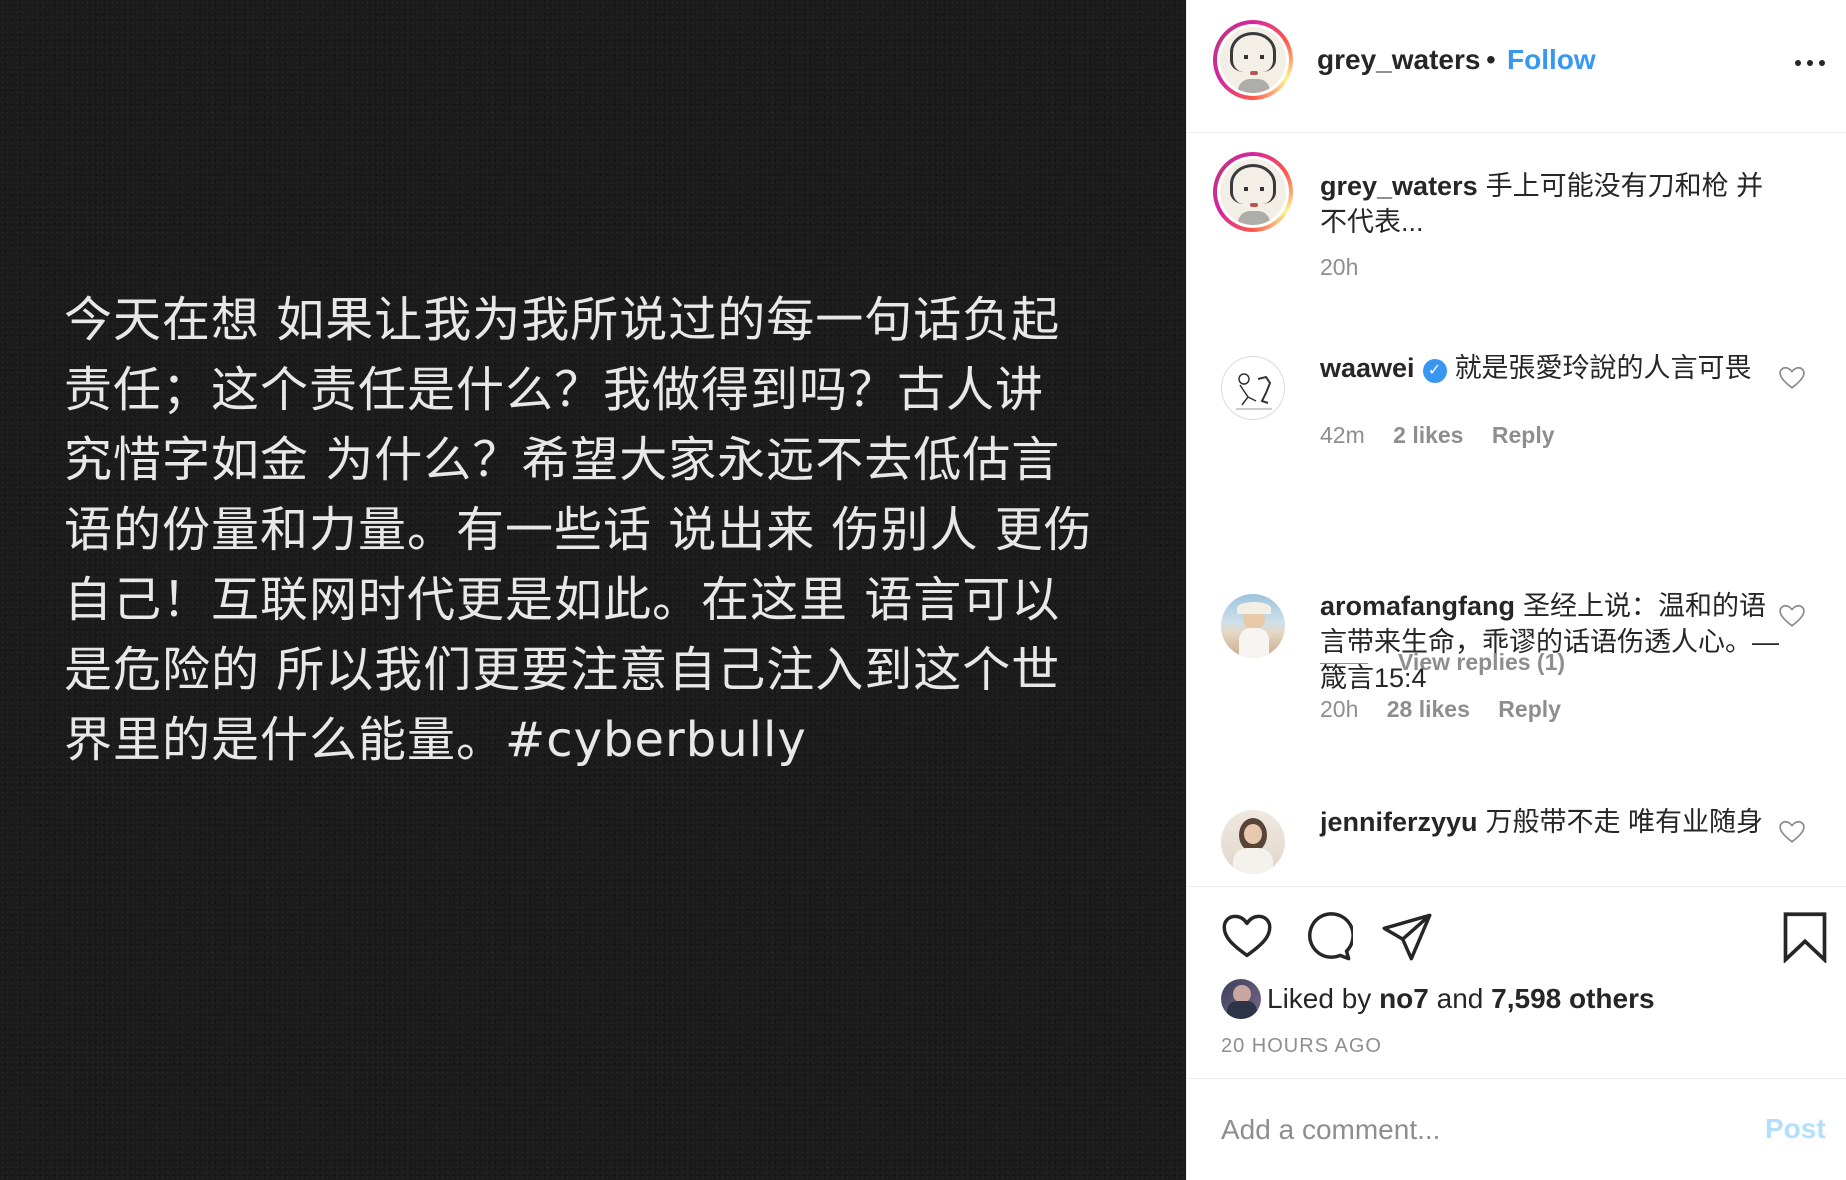 The image size is (1846, 1180). I want to click on comment-time: 42m, so click(1342, 435).